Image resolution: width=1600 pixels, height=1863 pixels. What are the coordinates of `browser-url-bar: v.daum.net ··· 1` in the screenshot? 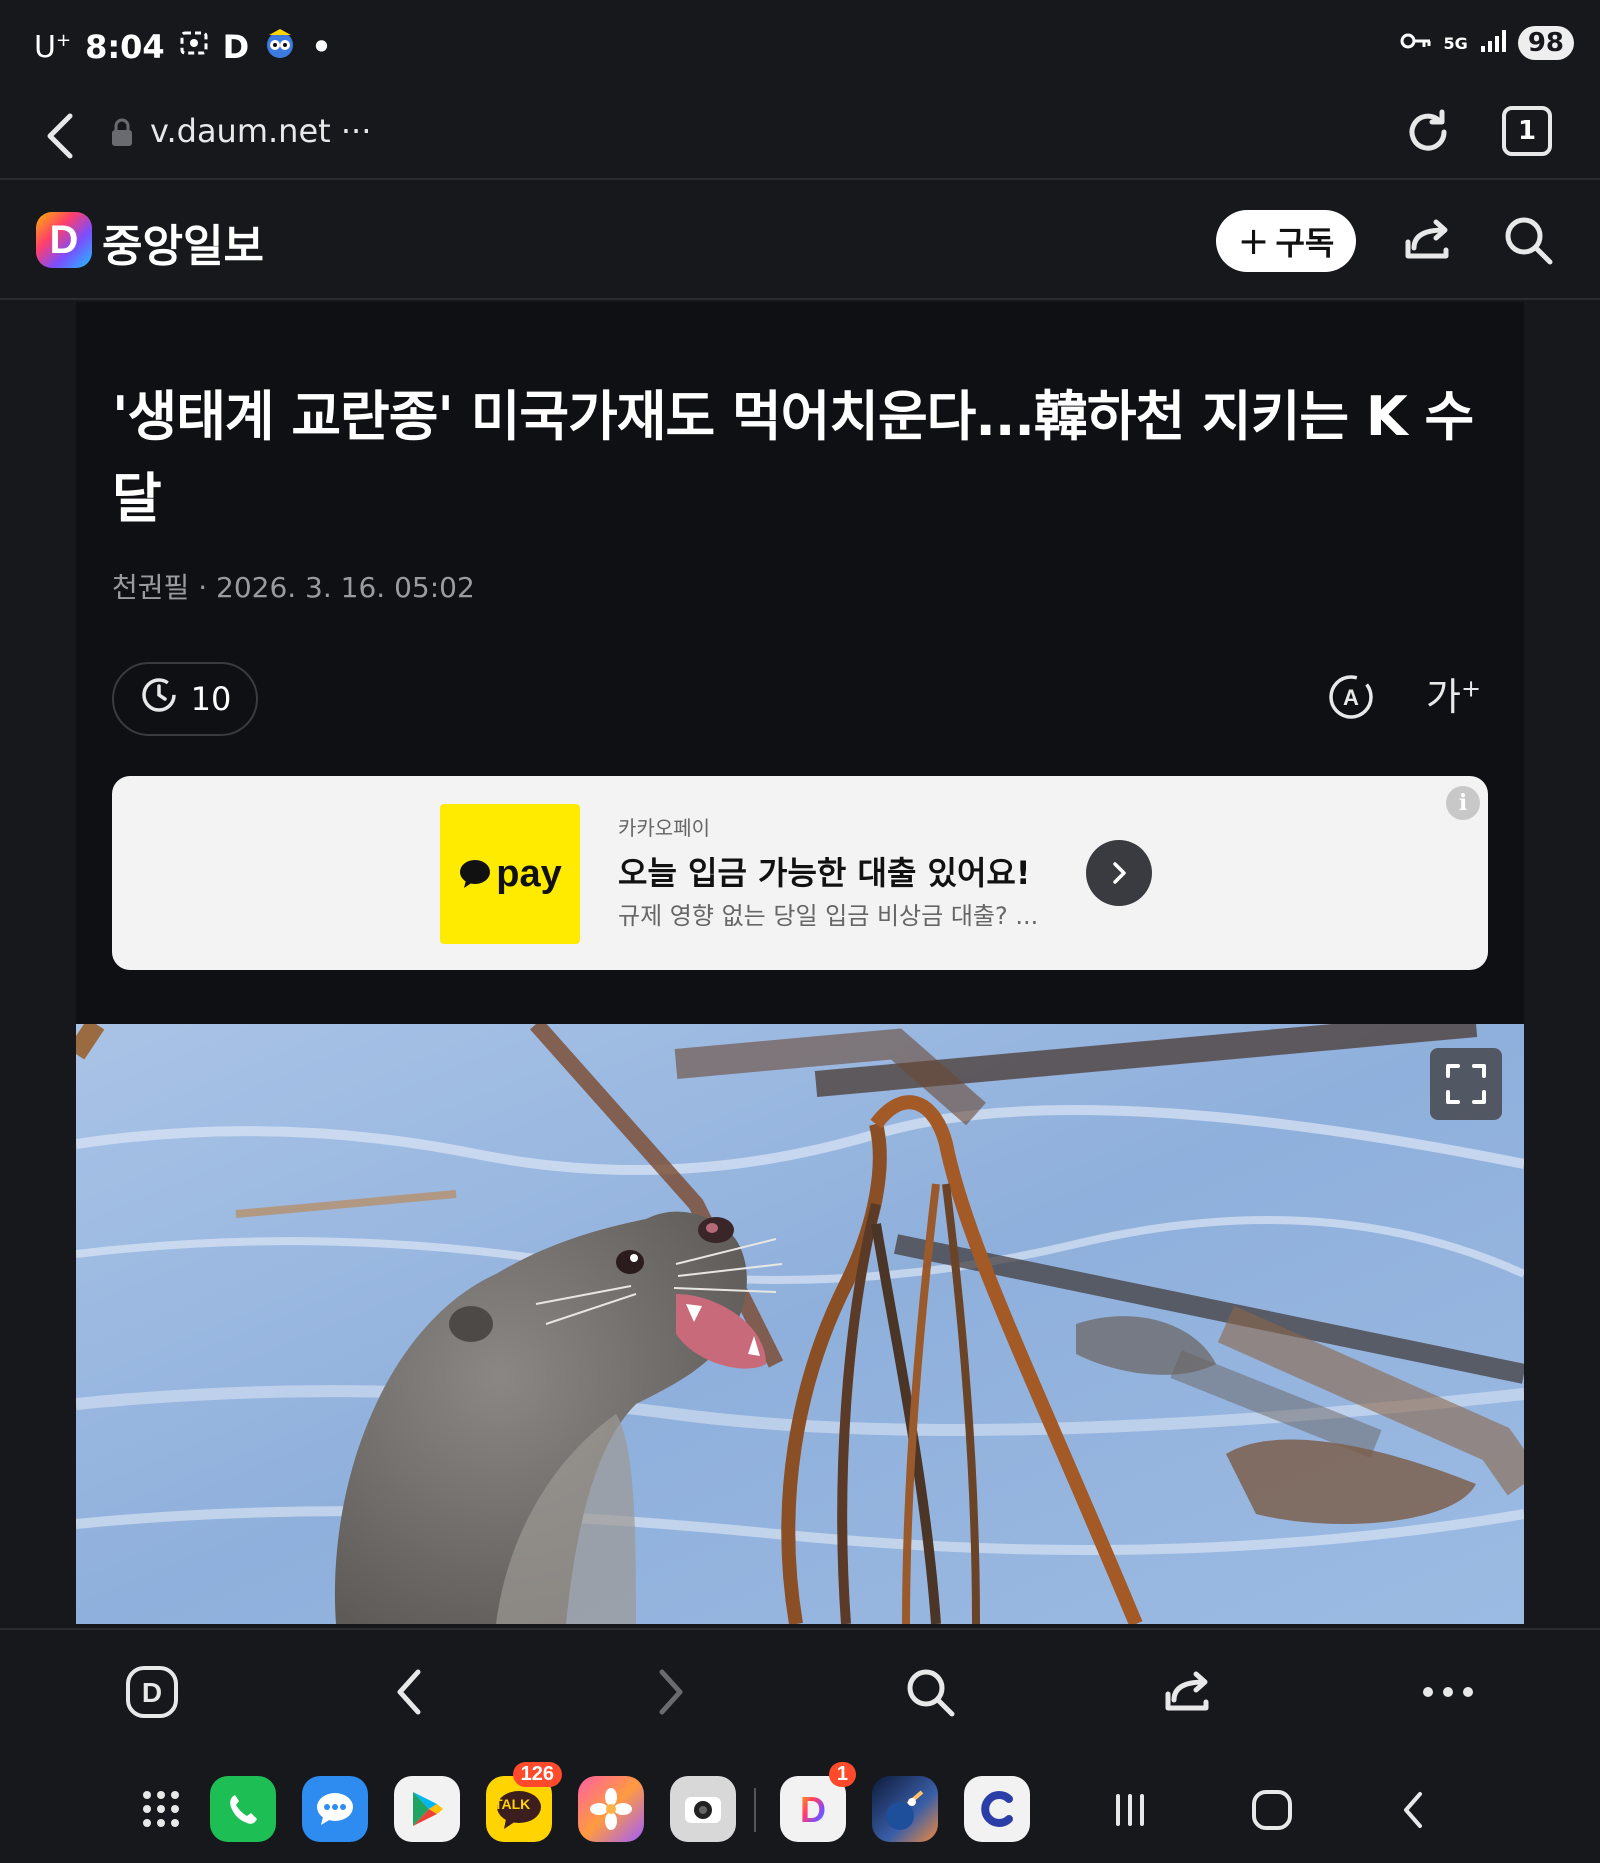 It's located at (800, 138).